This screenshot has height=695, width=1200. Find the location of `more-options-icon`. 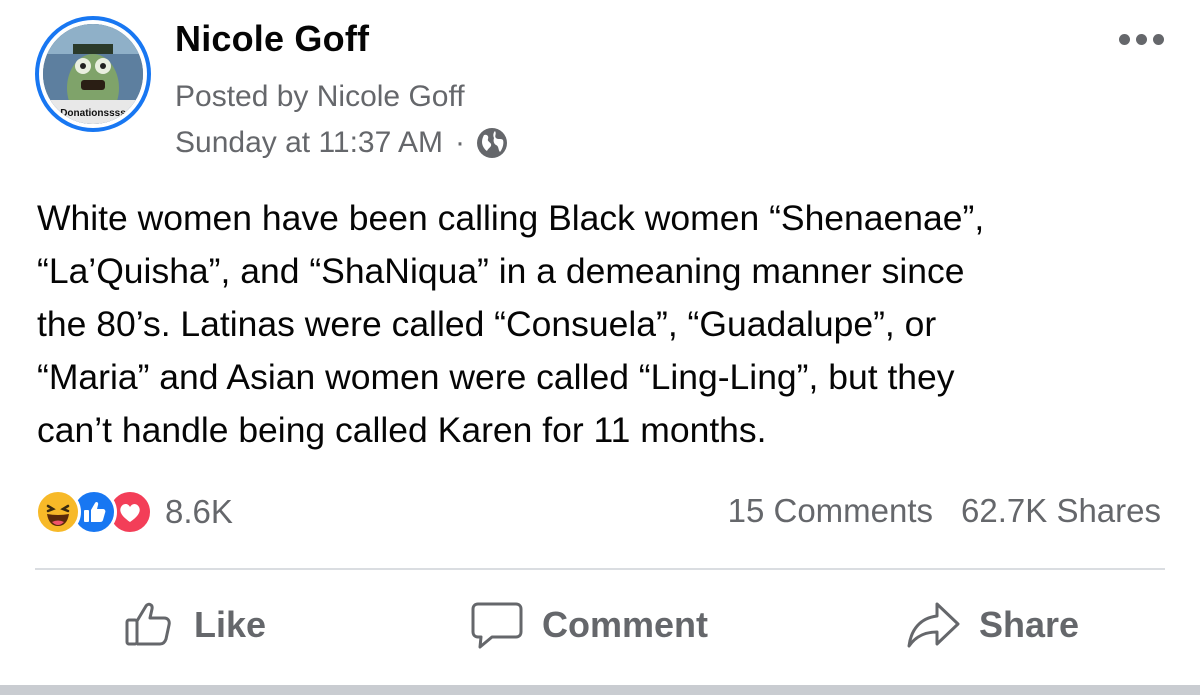

more-options-icon is located at coordinates (1141, 39).